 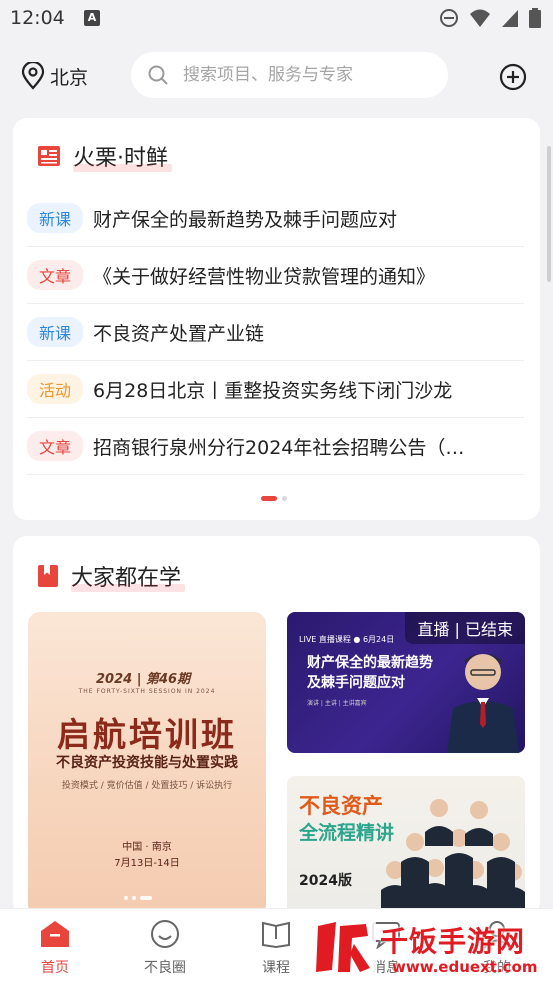 What do you see at coordinates (55, 948) in the screenshot?
I see `tab-home: 首页` at bounding box center [55, 948].